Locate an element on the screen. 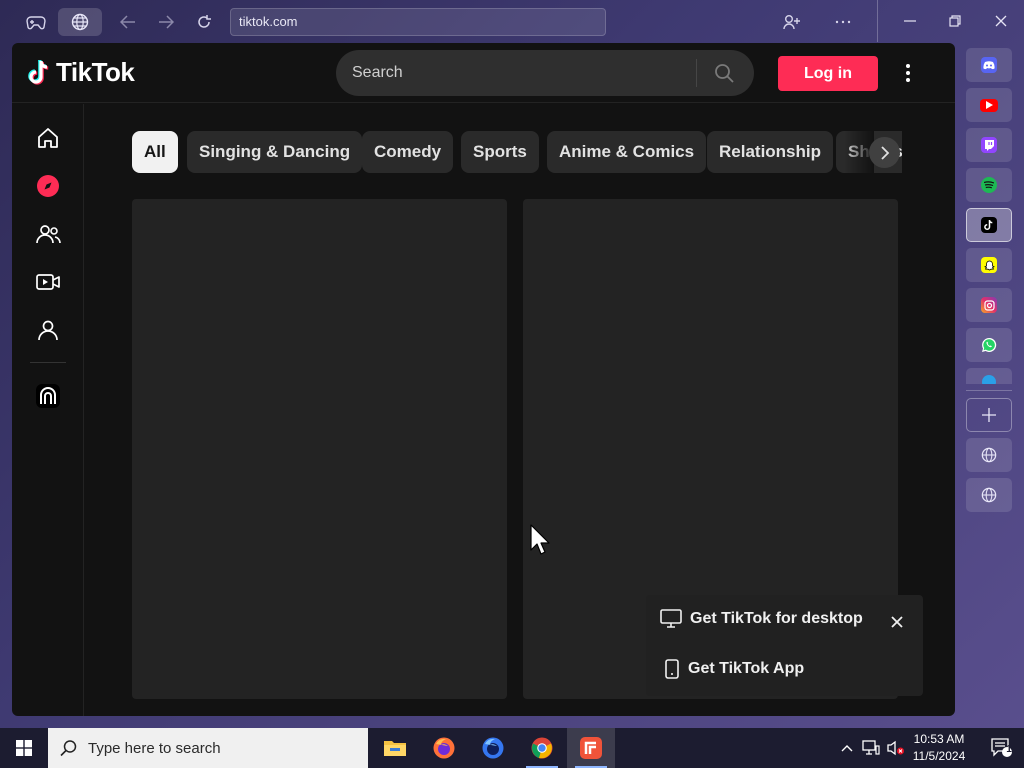 This screenshot has height=768, width=1024. taskbar-search-placeholder: Type here to search is located at coordinates (154, 748).